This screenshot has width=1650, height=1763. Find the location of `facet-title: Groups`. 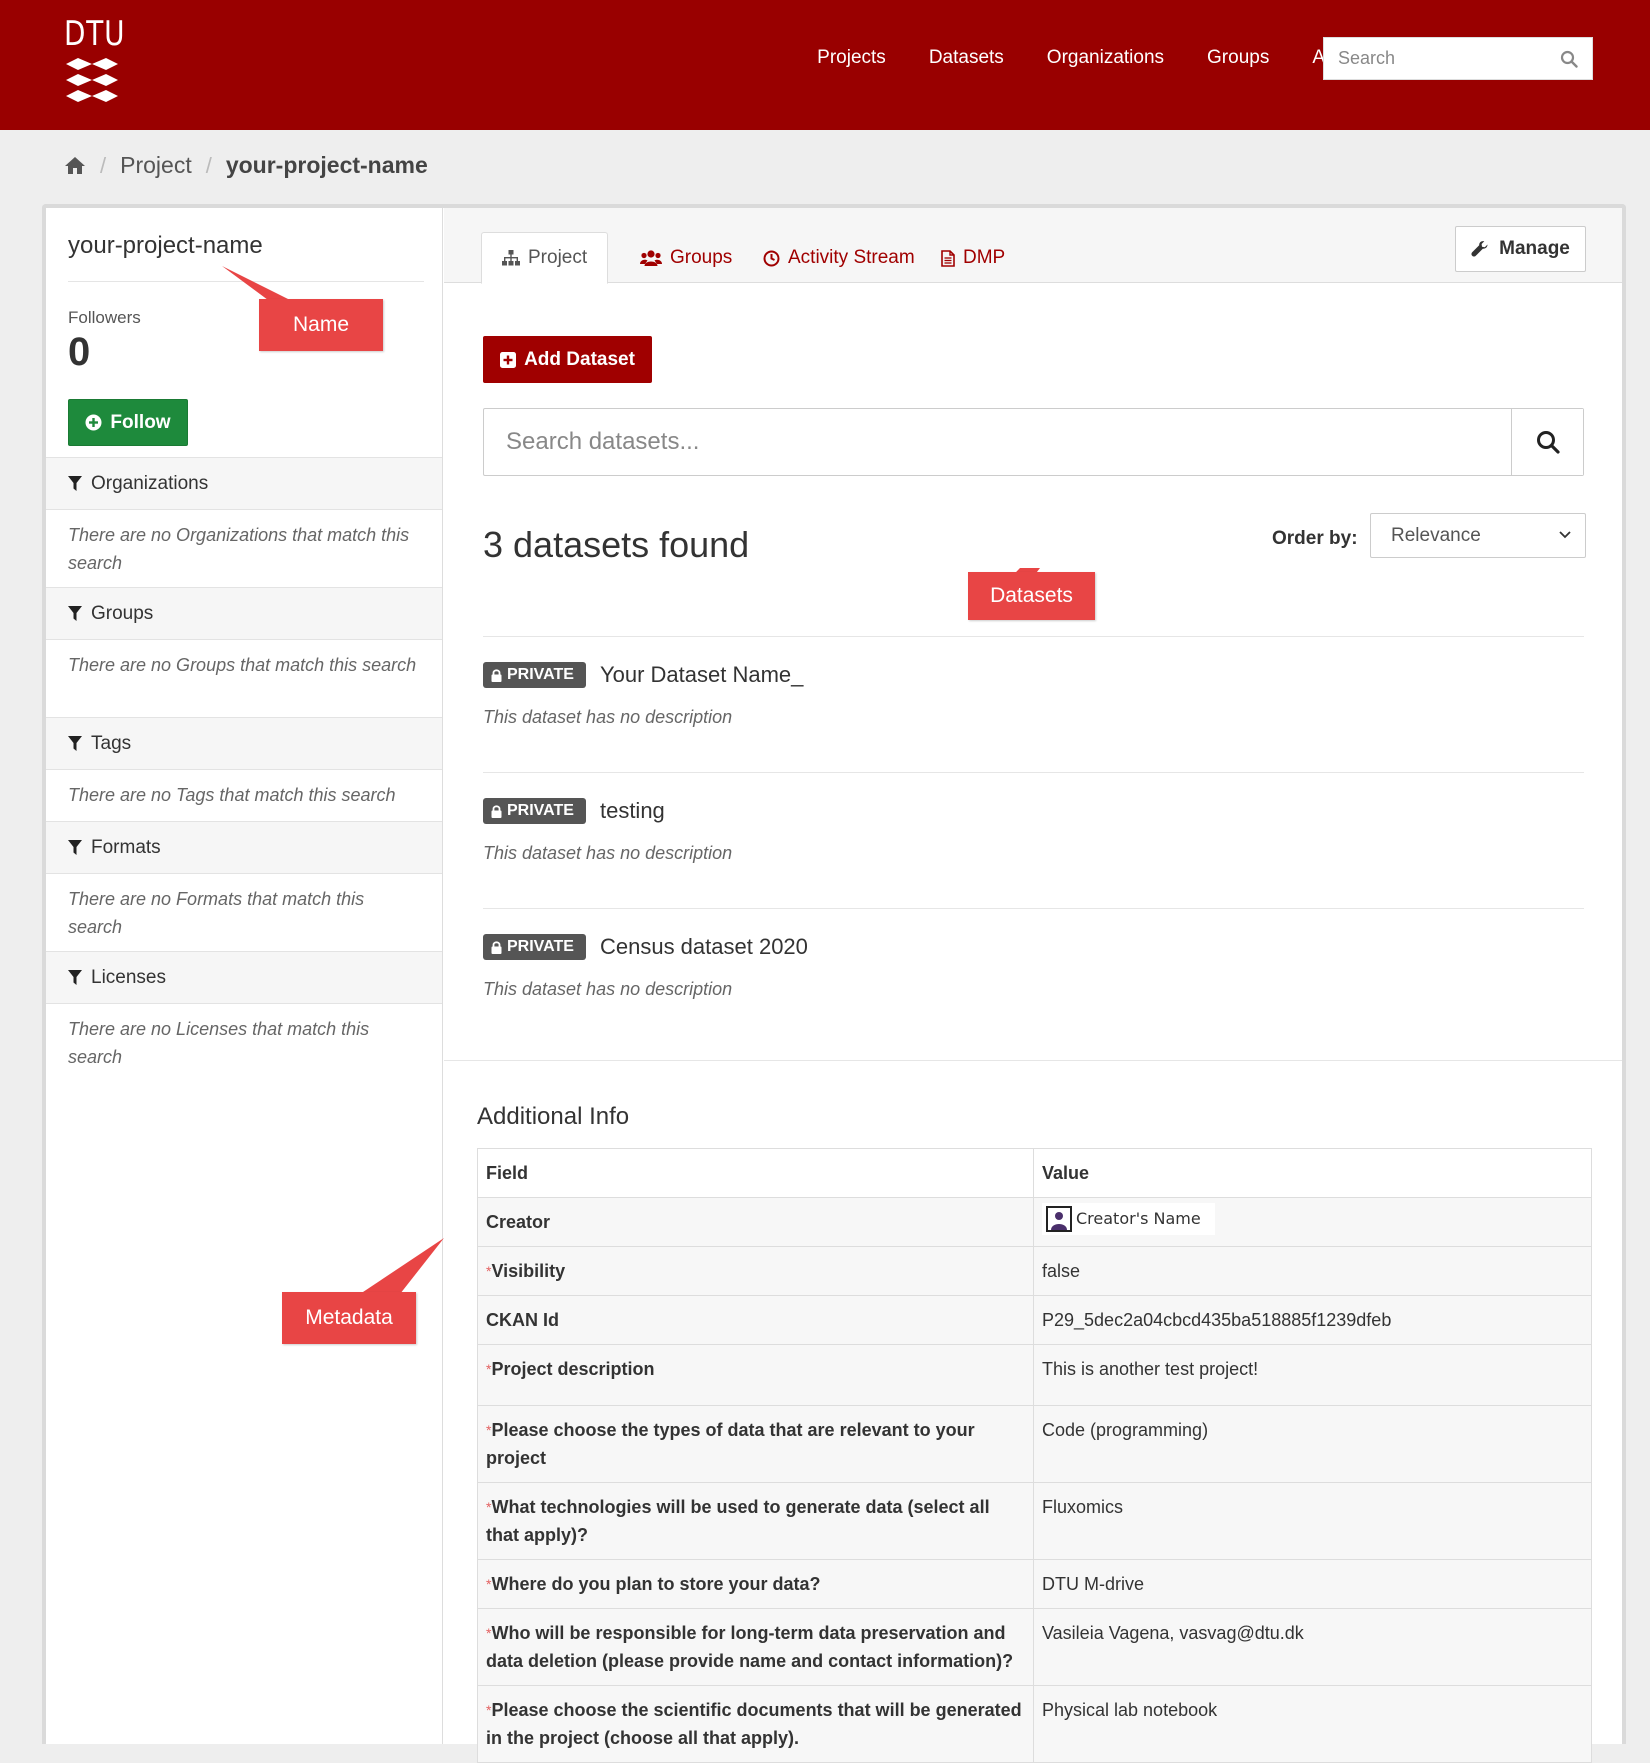

facet-title: Groups is located at coordinates (122, 613).